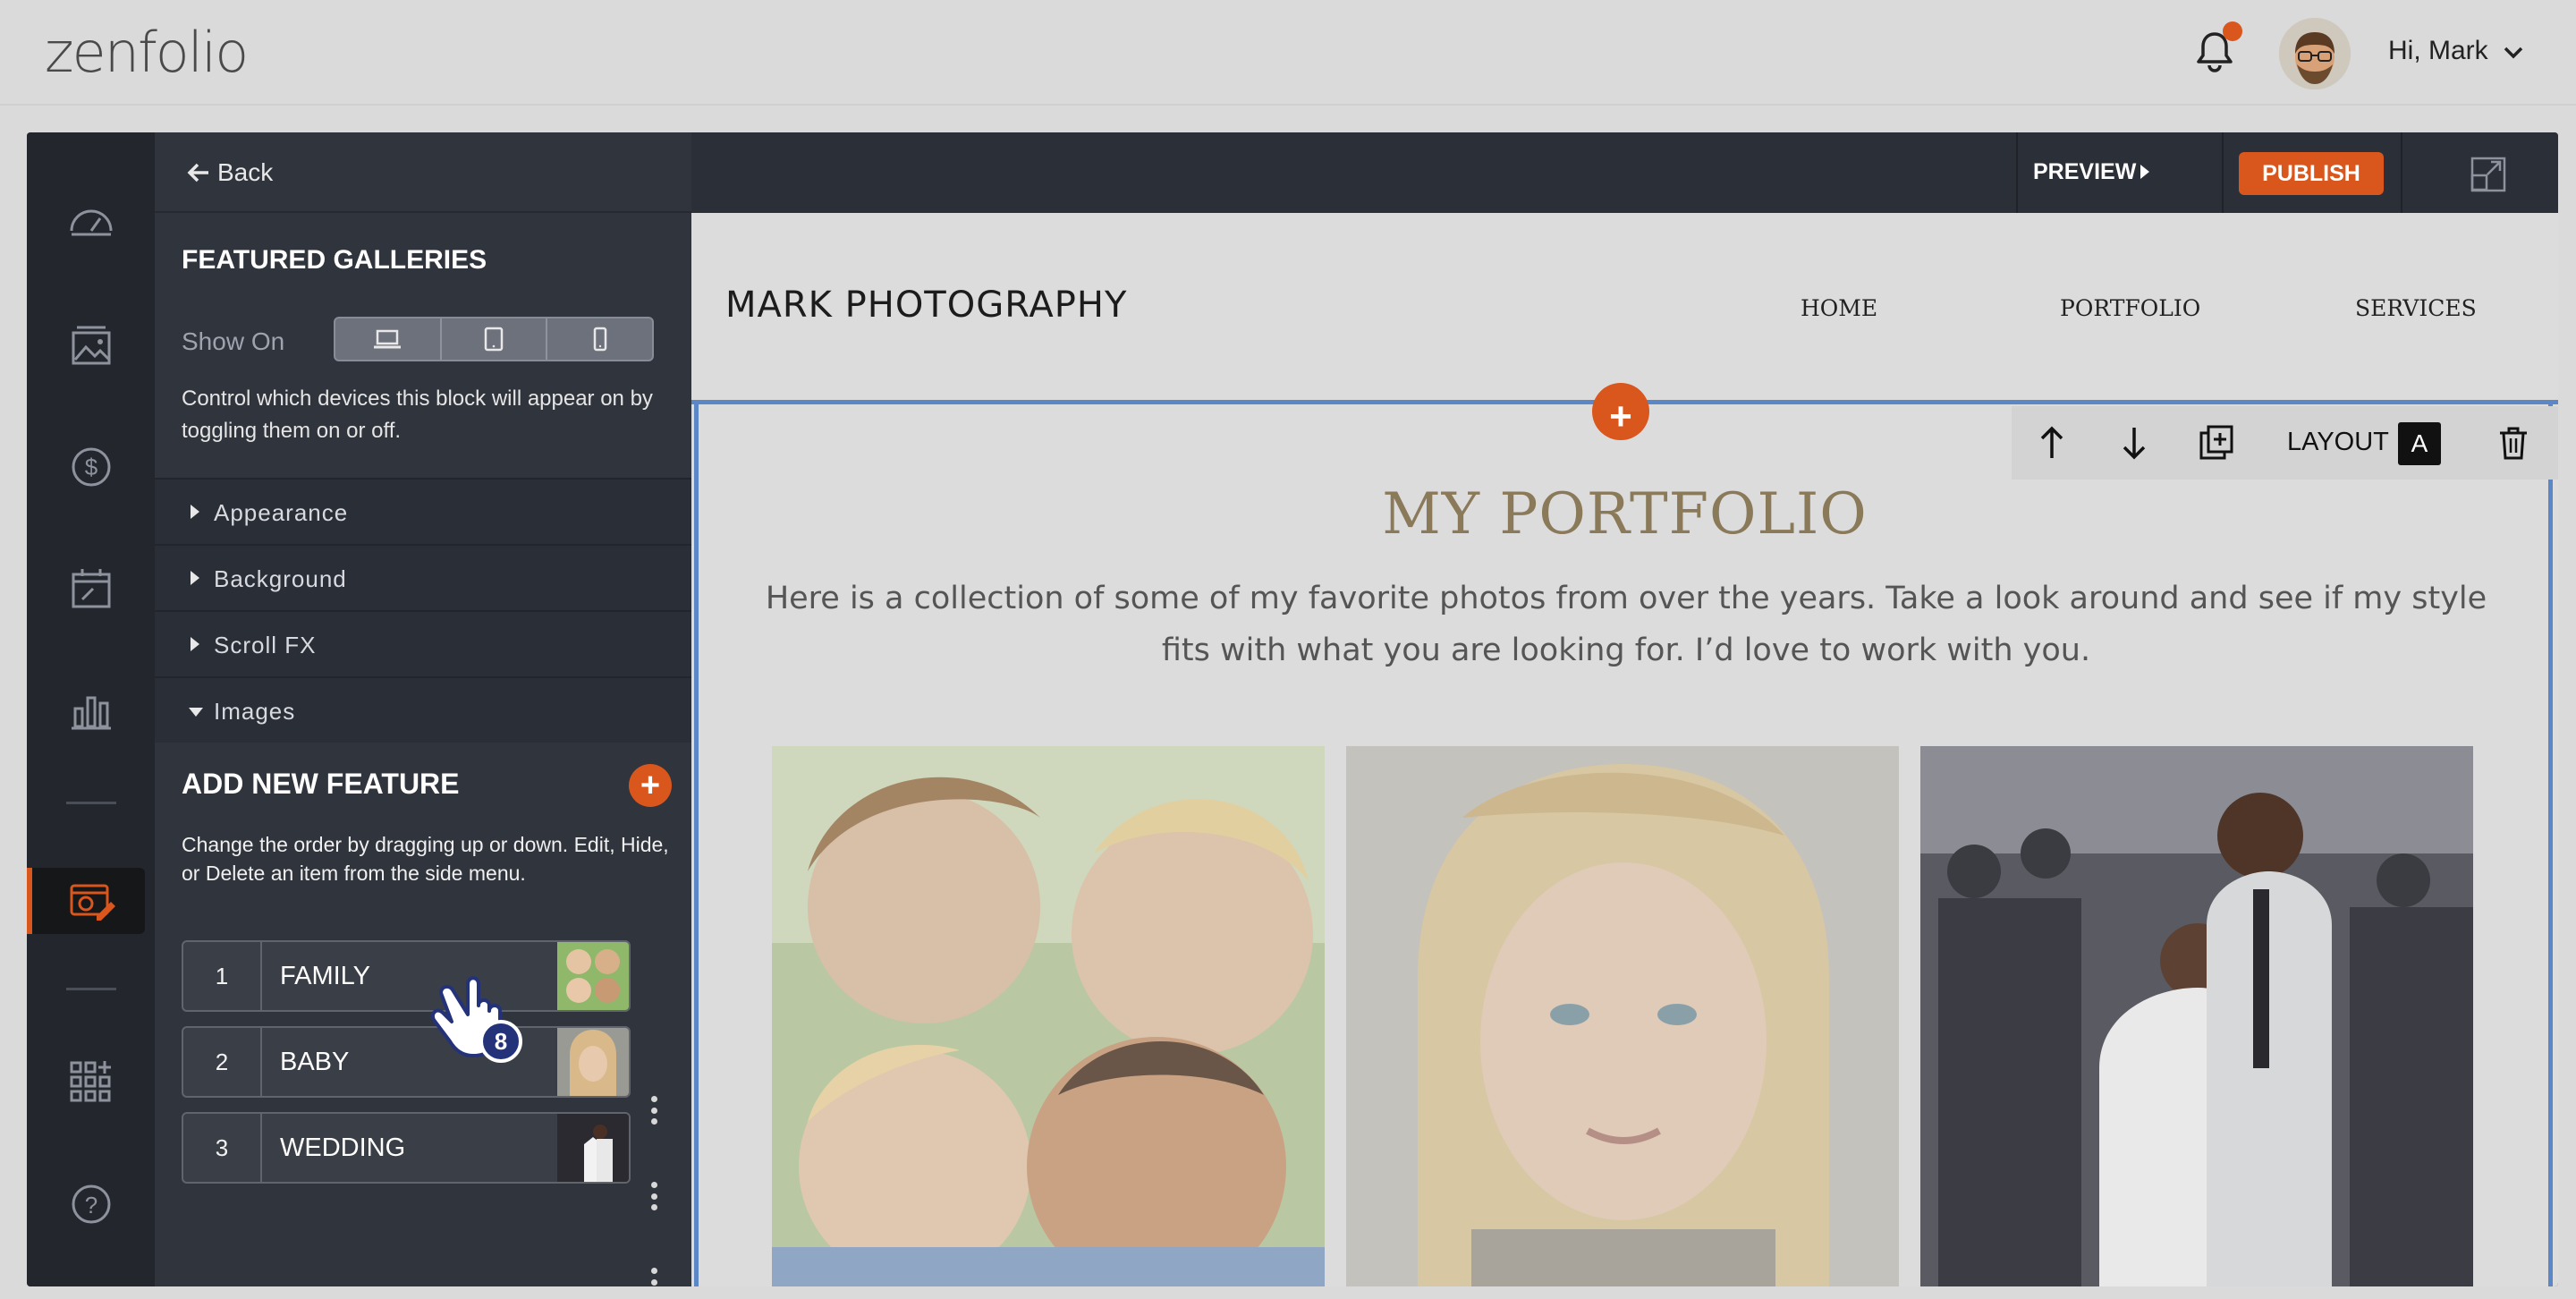  I want to click on trash-icon, so click(2513, 442).